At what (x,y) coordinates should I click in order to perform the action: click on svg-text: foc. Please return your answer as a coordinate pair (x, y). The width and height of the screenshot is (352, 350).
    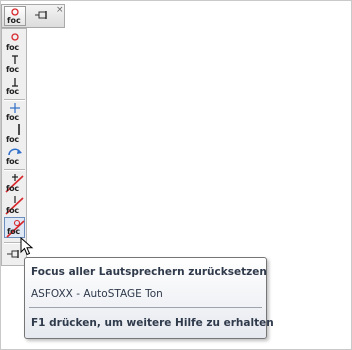
    Looking at the image, I should click on (14, 20).